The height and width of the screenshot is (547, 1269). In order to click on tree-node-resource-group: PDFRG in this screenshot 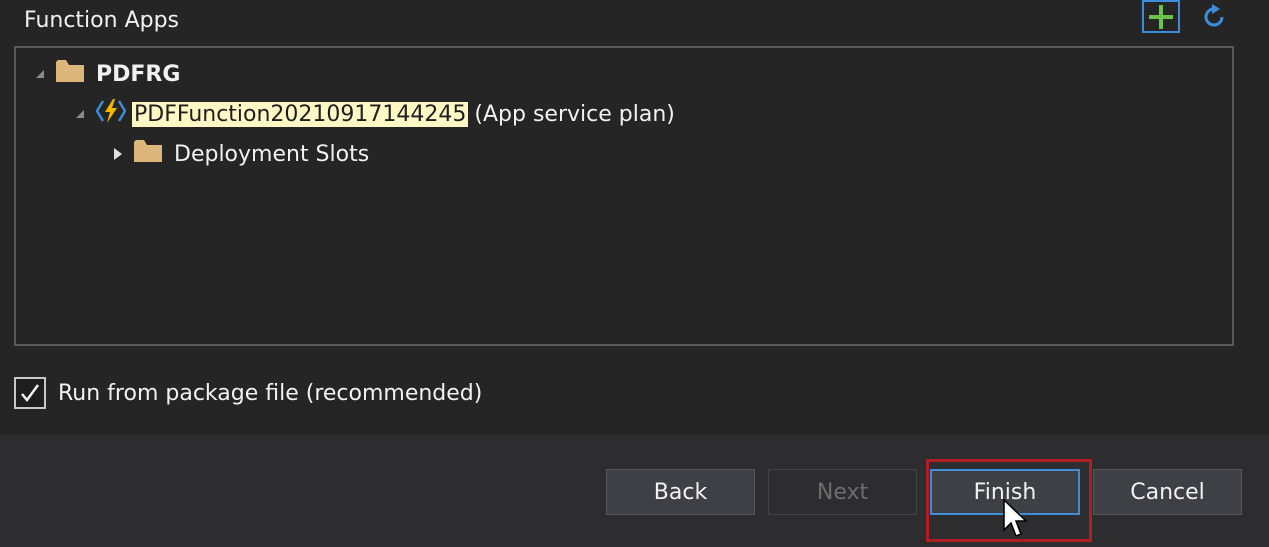, I will do `click(106, 74)`.